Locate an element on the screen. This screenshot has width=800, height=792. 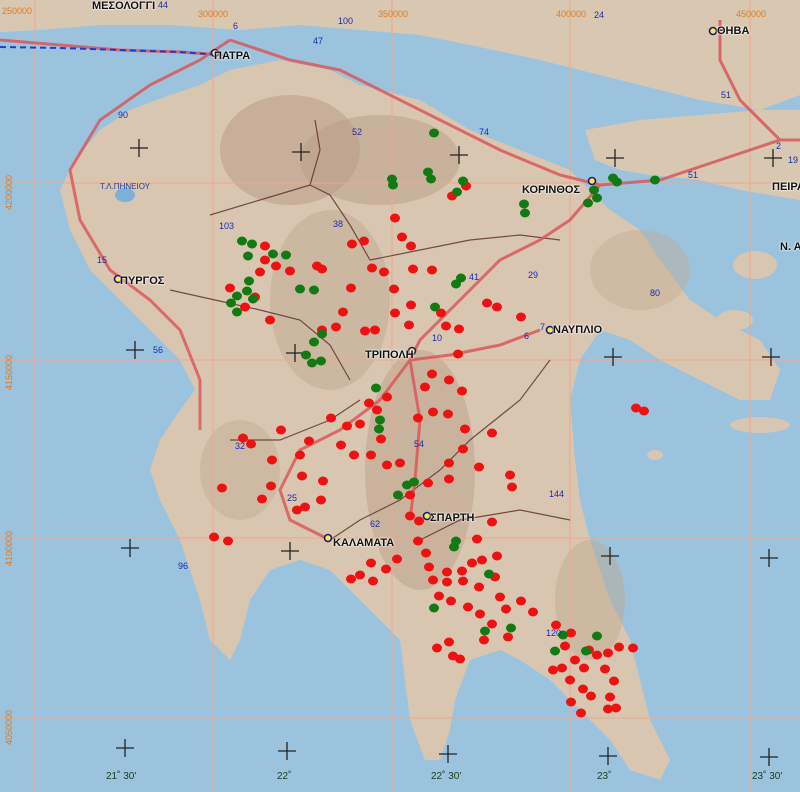
road-number: 144 is located at coordinates (557, 494).